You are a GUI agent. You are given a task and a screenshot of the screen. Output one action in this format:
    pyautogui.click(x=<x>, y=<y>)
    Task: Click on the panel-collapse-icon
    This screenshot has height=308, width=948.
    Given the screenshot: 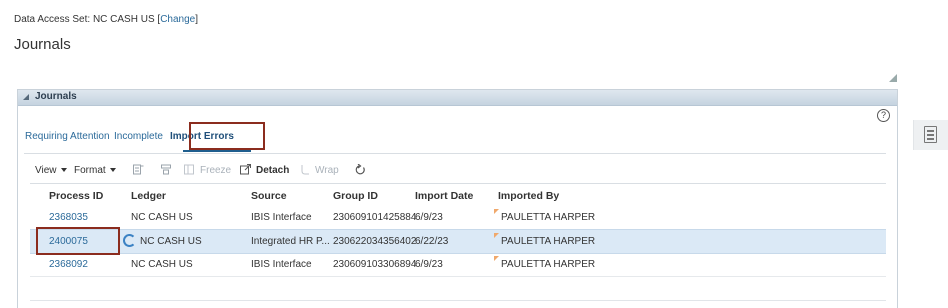 What is the action you would take?
    pyautogui.click(x=26, y=97)
    